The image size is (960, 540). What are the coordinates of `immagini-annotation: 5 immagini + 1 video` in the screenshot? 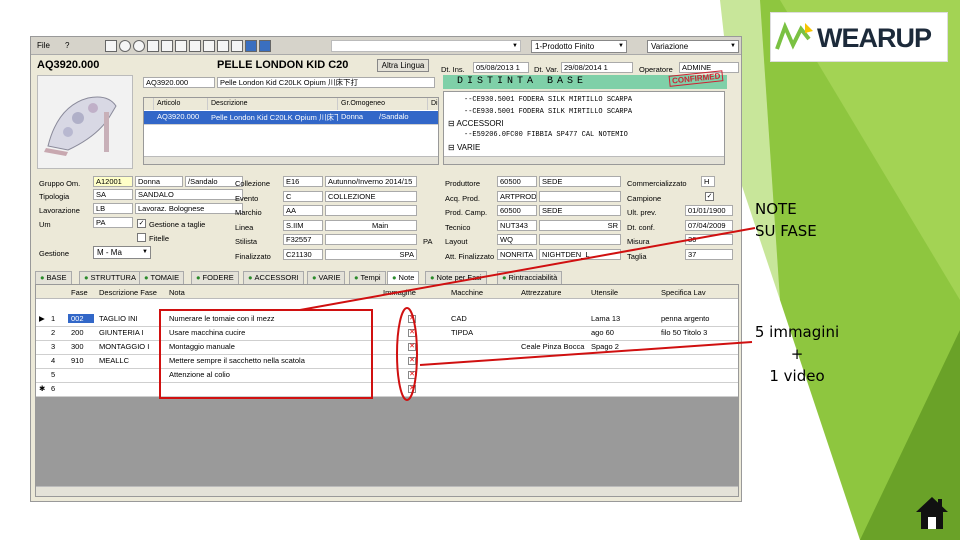 It's located at (797, 354).